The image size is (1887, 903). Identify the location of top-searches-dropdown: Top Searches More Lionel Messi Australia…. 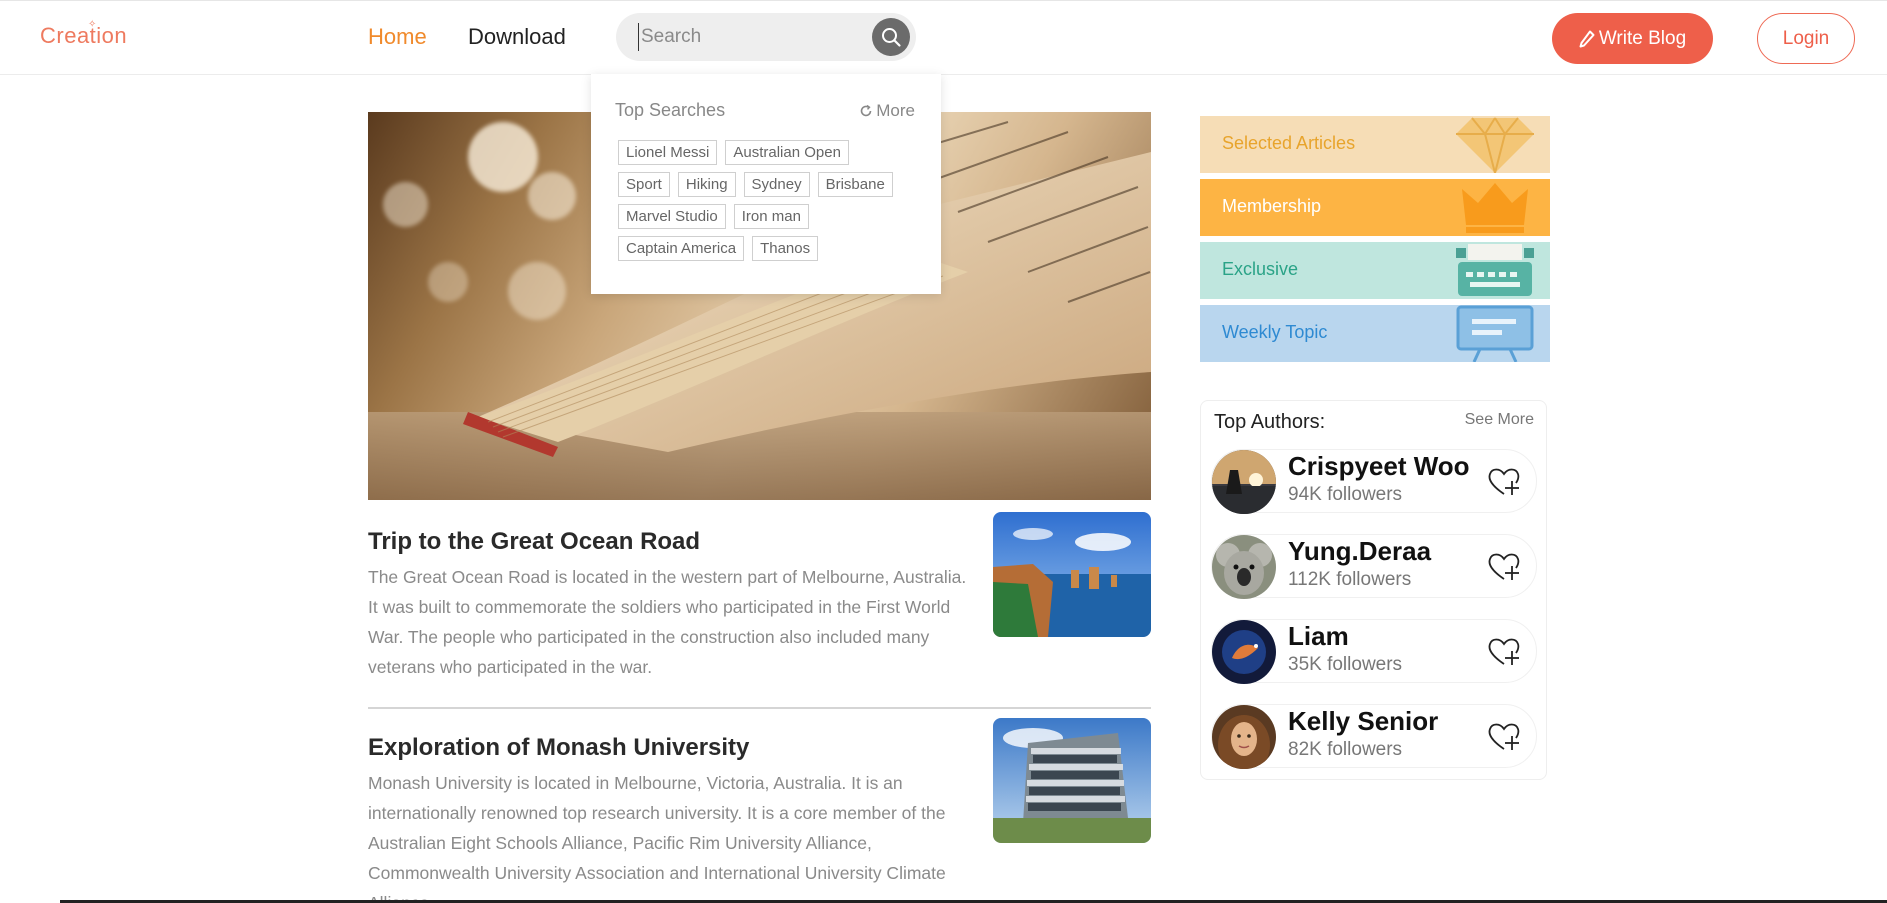
(766, 184).